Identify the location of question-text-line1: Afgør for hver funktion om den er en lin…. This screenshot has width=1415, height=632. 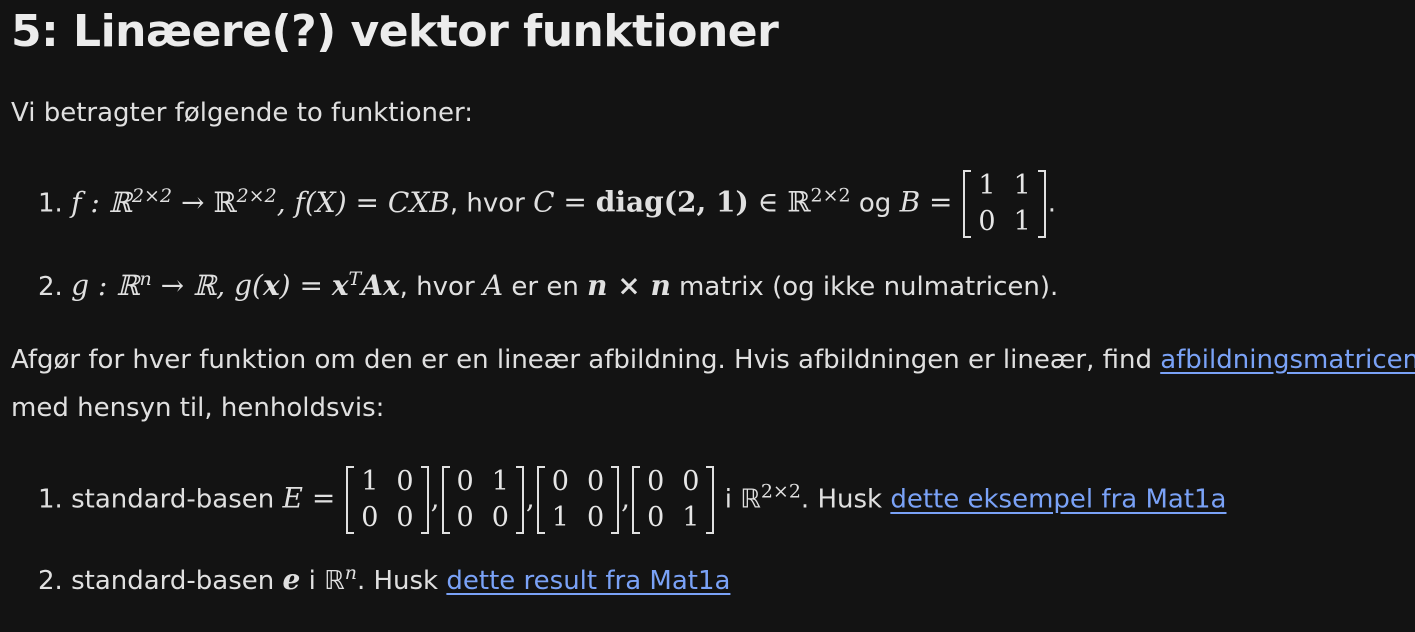
(713, 360).